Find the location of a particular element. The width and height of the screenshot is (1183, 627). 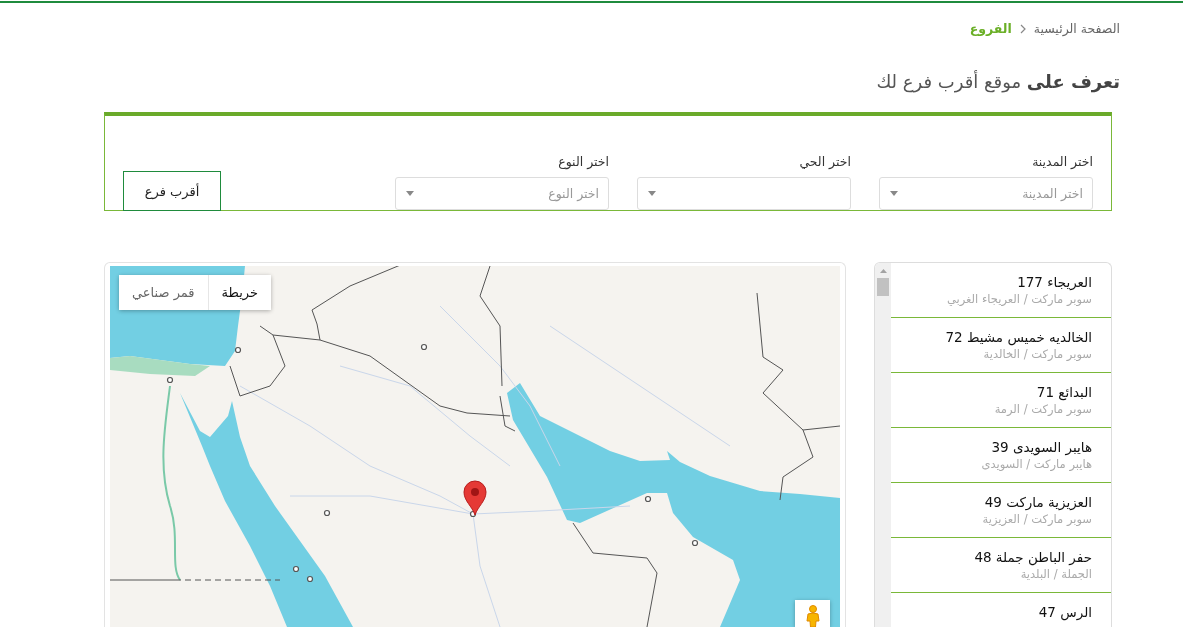

branch-detail: هايبر ماركت / السويدى is located at coordinates (1036, 464).